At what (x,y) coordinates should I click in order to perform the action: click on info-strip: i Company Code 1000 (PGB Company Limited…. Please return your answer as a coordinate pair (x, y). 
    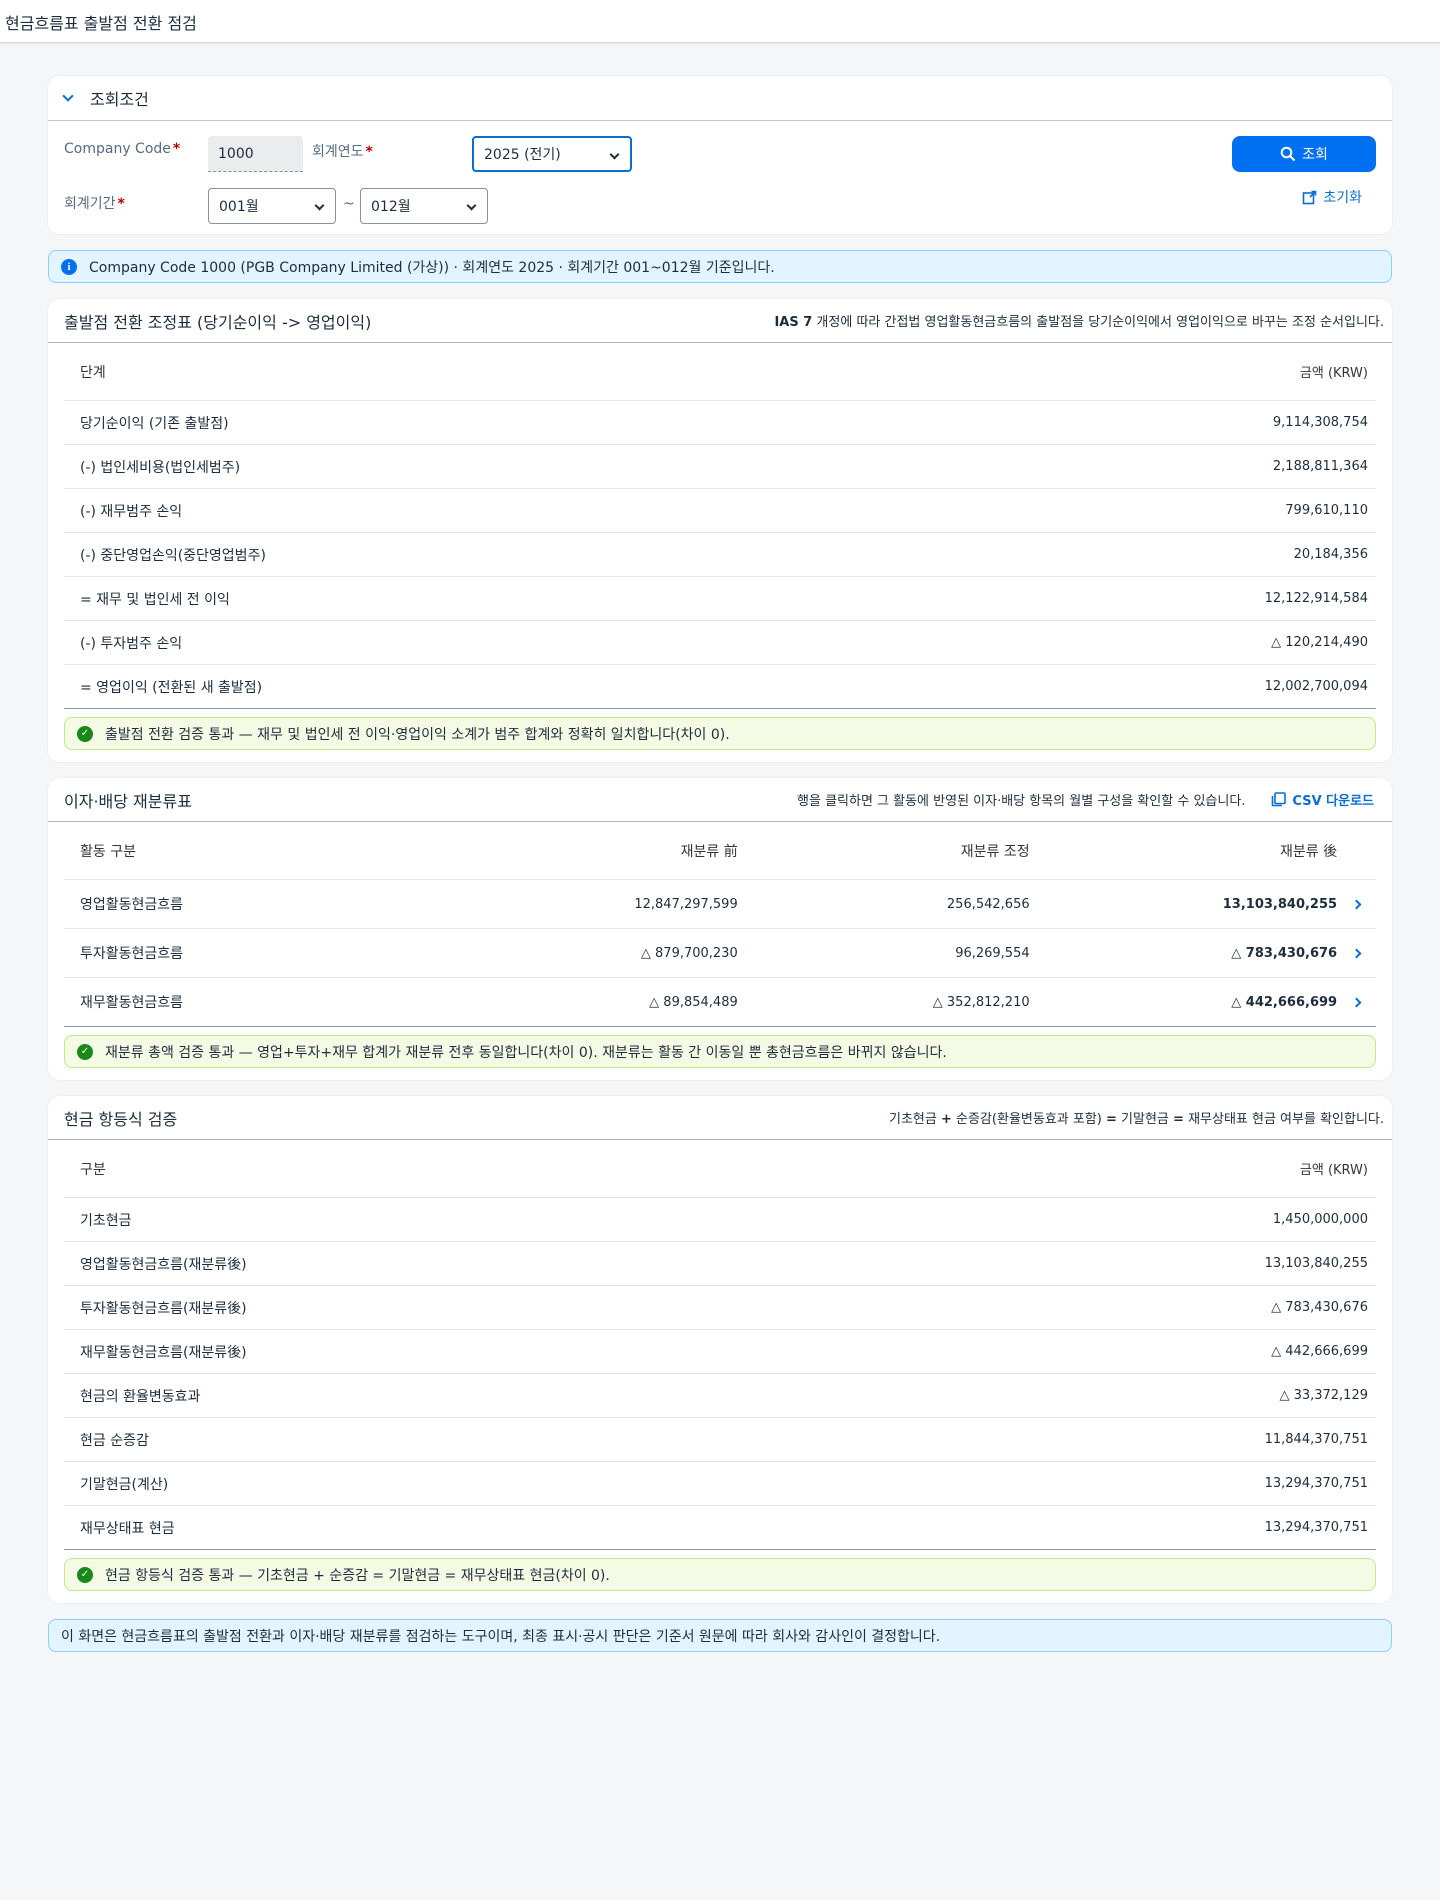
    Looking at the image, I should click on (720, 266).